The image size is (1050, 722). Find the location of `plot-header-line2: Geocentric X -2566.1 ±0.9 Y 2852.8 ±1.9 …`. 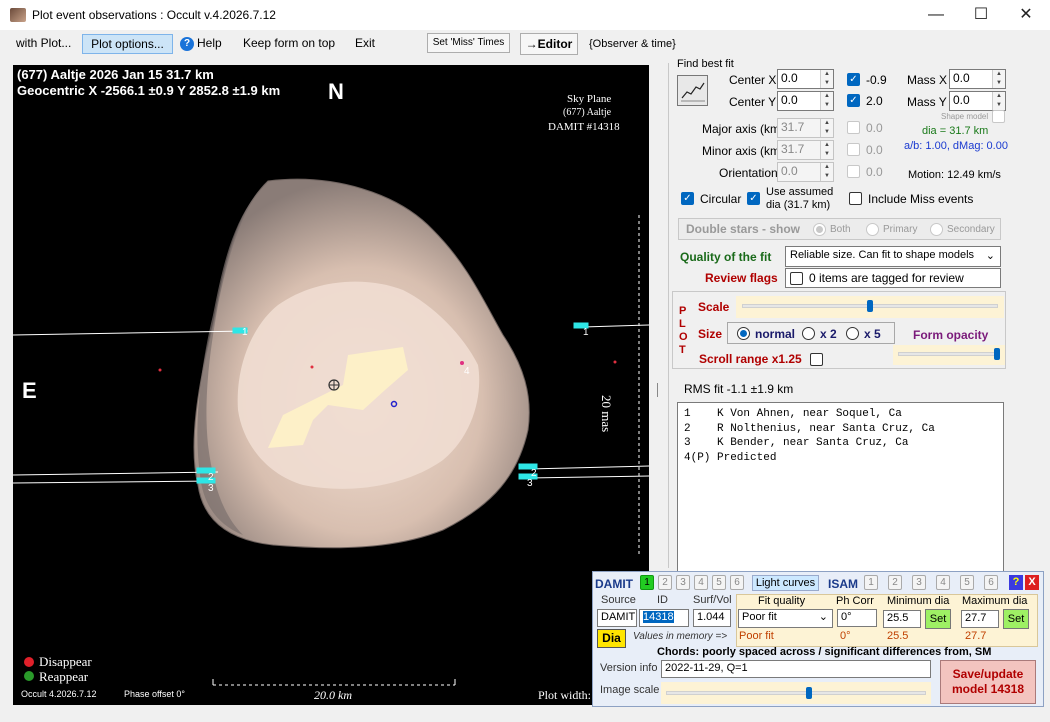

plot-header-line2: Geocentric X -2566.1 ±0.9 Y 2852.8 ±1.9 … is located at coordinates (149, 90).